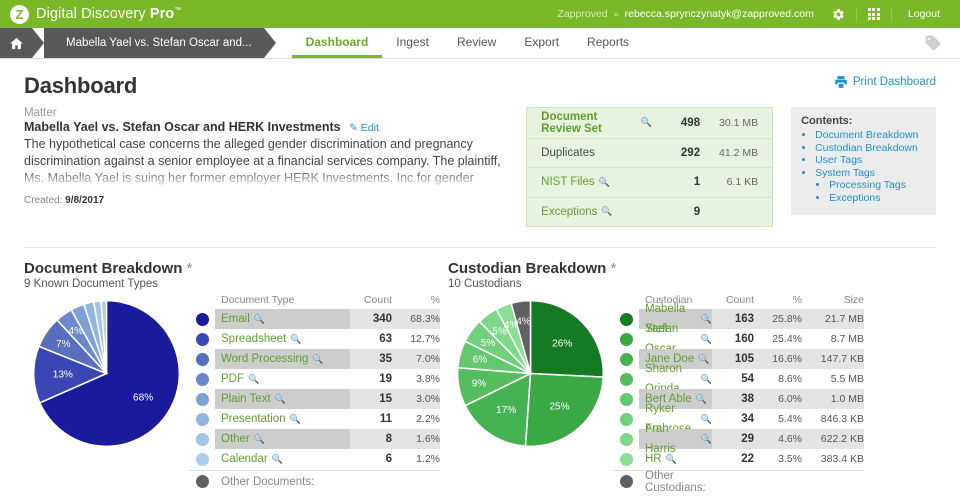 Image resolution: width=960 pixels, height=501 pixels. Describe the element at coordinates (877, 198) in the screenshot. I see `contents-link-exceptions: Exceptions` at that location.